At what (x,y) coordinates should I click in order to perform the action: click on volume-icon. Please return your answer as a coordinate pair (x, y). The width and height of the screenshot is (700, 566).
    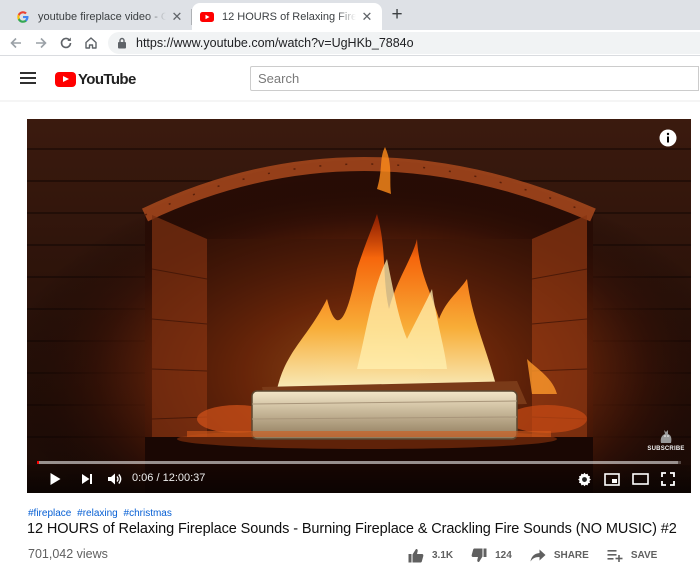
    Looking at the image, I should click on (115, 479).